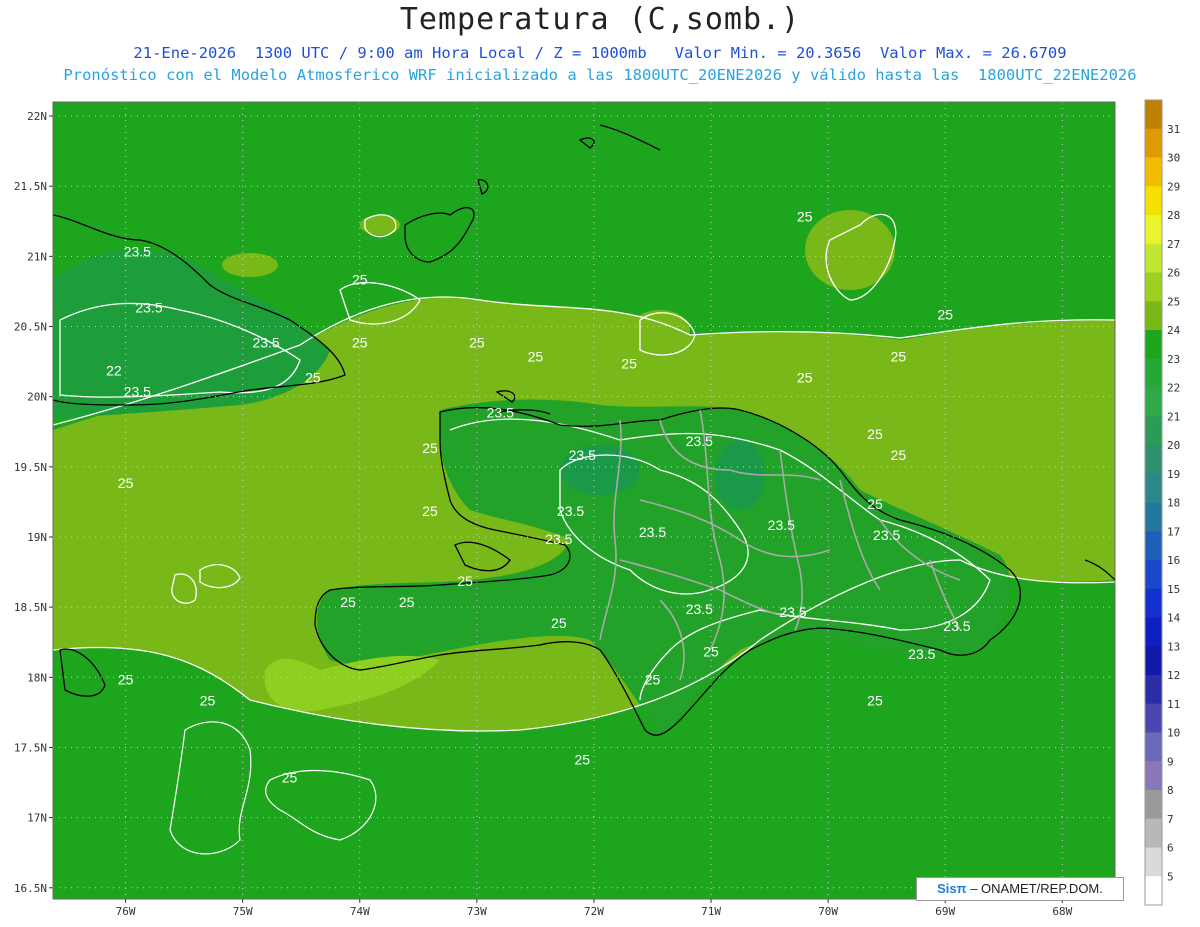  What do you see at coordinates (243, 911) in the screenshot?
I see `lon-tick-label: 75W` at bounding box center [243, 911].